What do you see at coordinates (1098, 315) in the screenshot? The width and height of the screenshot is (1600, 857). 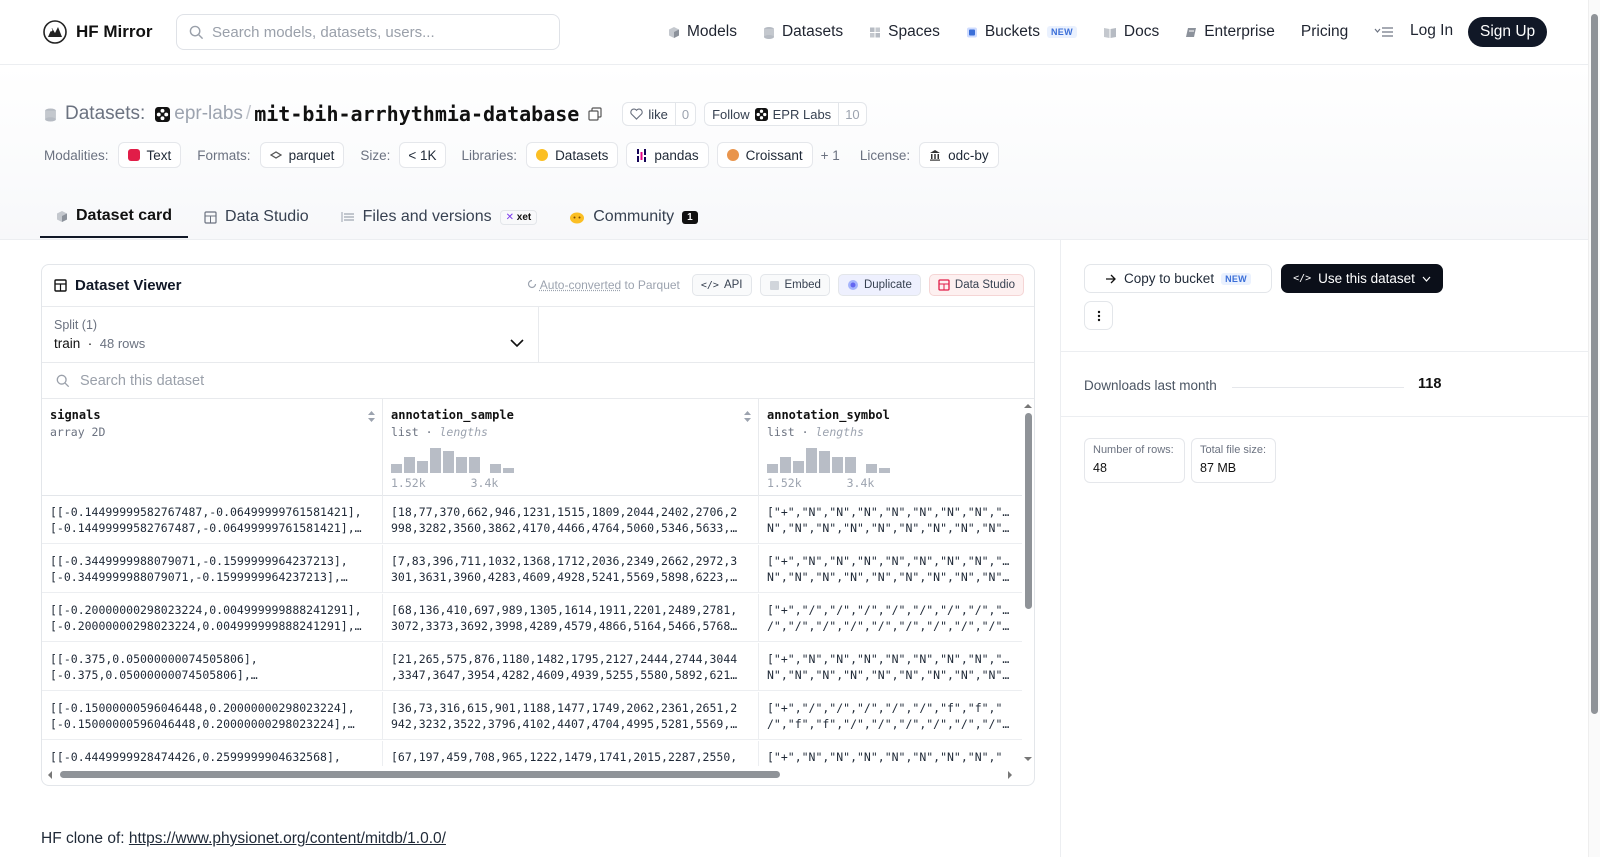 I see `more-options-button` at bounding box center [1098, 315].